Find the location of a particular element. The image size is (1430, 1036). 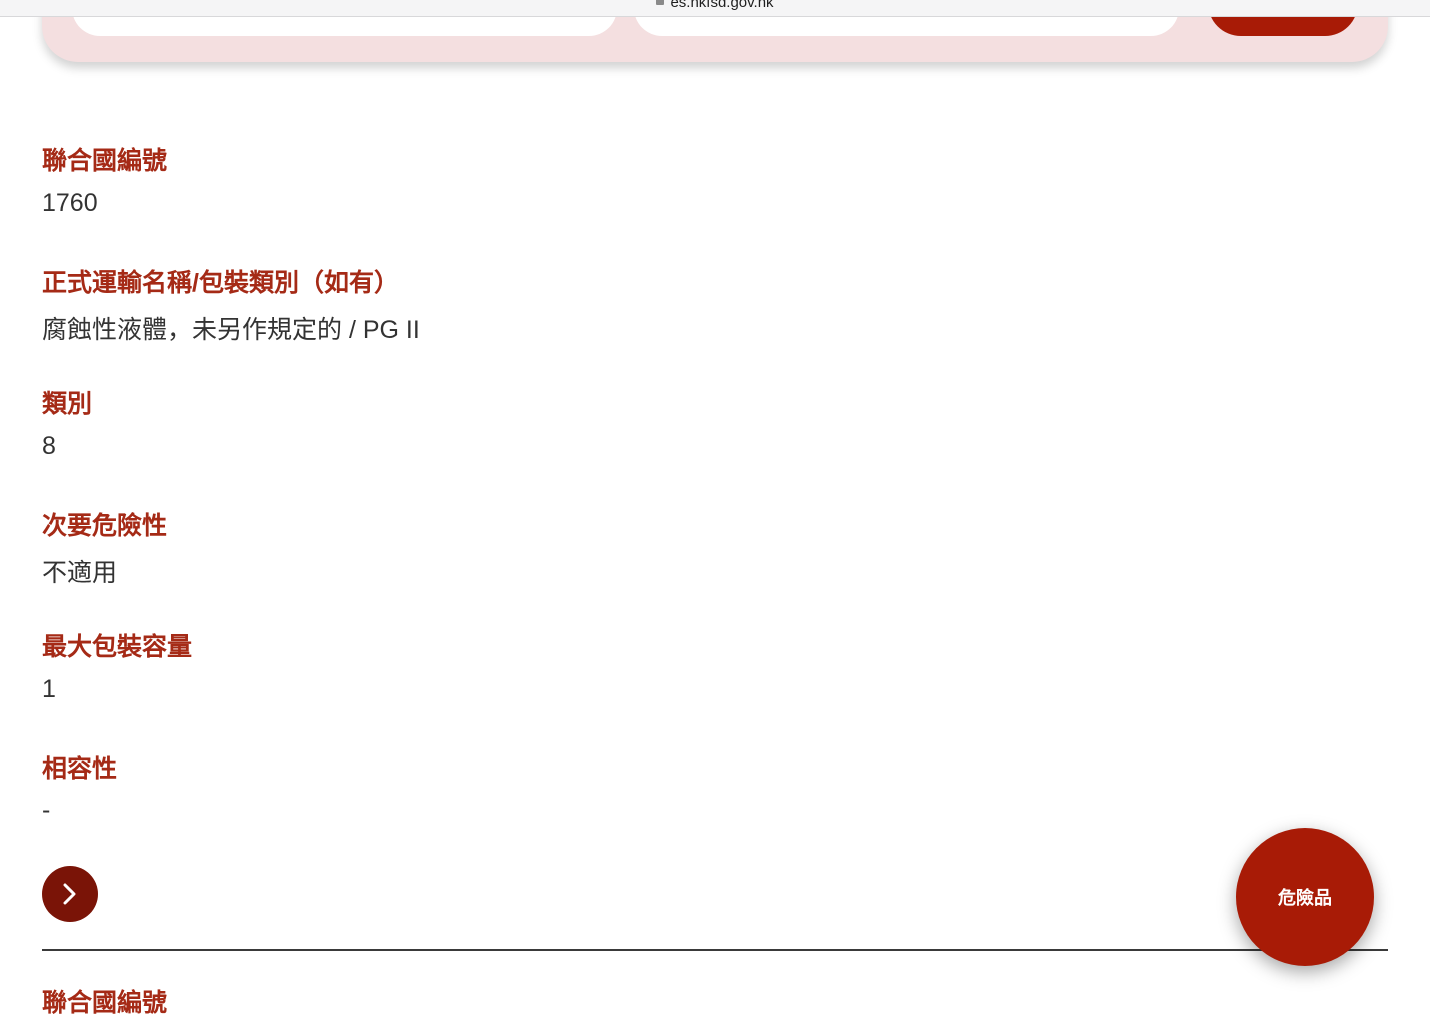

more-details-button is located at coordinates (70, 894).